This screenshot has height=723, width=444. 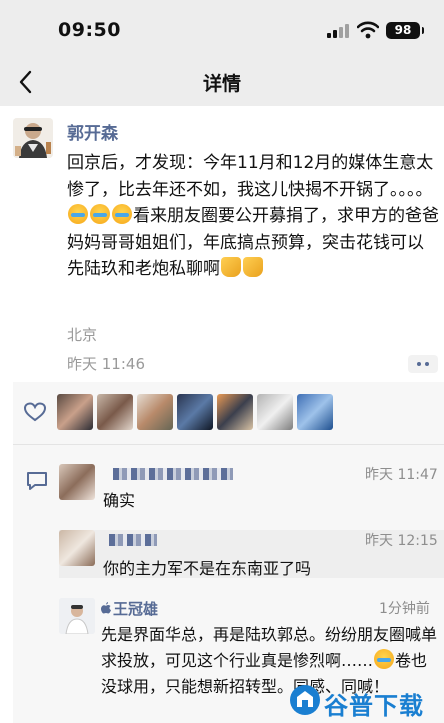 What do you see at coordinates (228, 413) in the screenshot?
I see `likes-row` at bounding box center [228, 413].